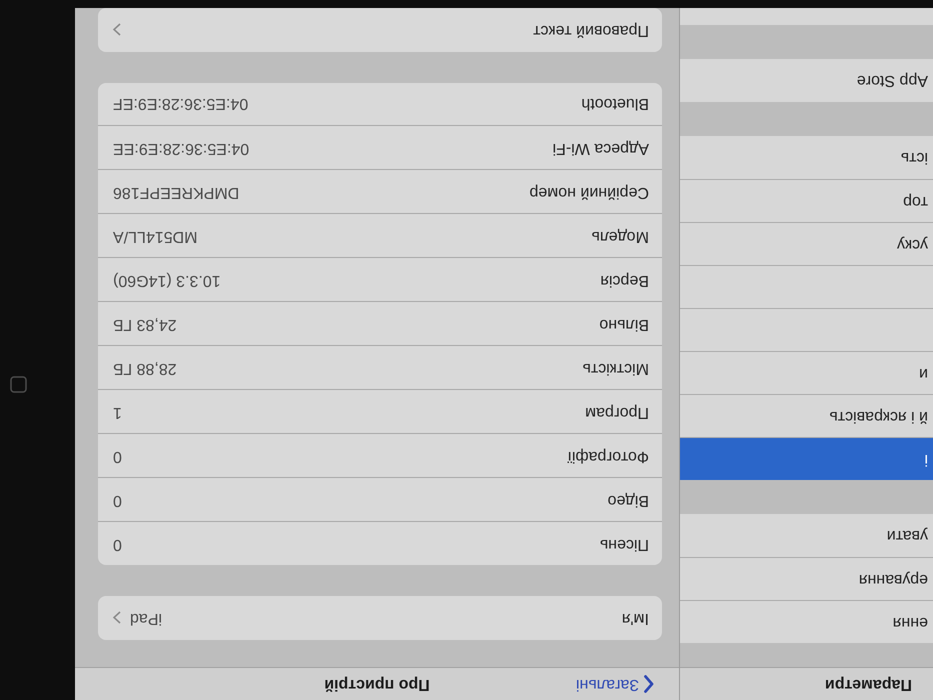 The width and height of the screenshot is (933, 700). What do you see at coordinates (806, 621) in the screenshot?
I see `sidebar-item: ення` at bounding box center [806, 621].